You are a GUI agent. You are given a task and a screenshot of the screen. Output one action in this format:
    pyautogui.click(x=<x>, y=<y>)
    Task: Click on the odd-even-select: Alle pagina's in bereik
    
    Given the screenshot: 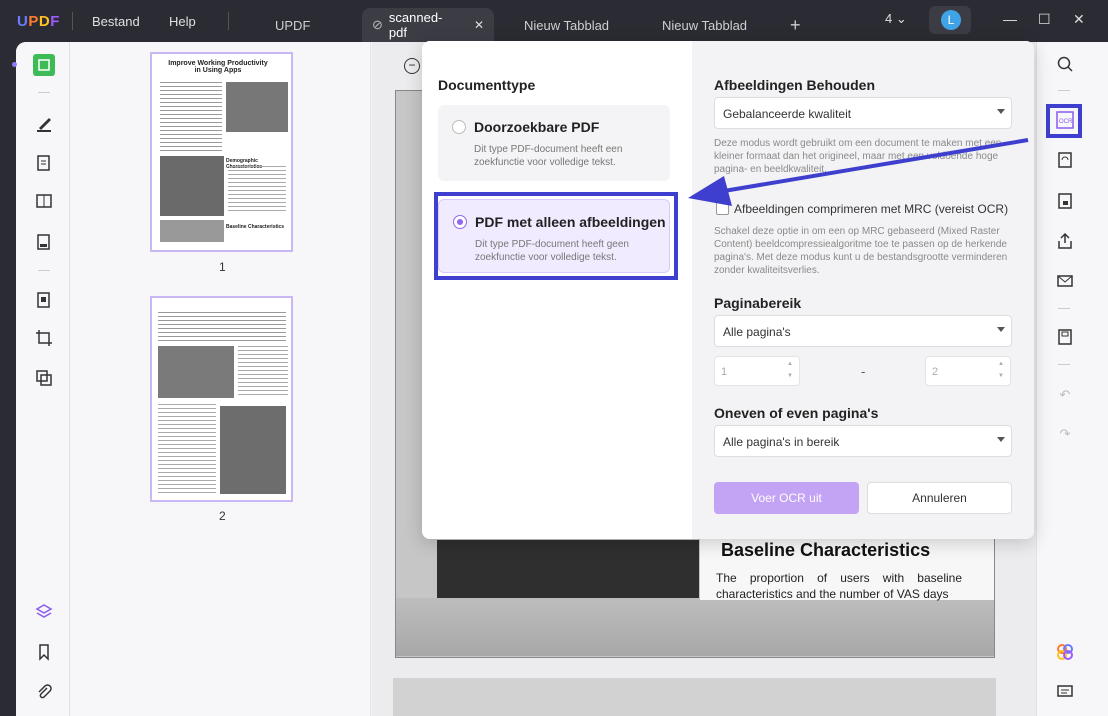 What is the action you would take?
    pyautogui.click(x=863, y=441)
    